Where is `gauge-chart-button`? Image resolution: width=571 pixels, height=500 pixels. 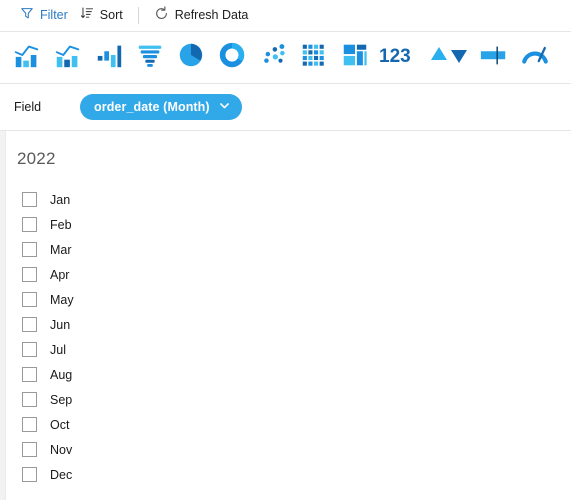 gauge-chart-button is located at coordinates (534, 58).